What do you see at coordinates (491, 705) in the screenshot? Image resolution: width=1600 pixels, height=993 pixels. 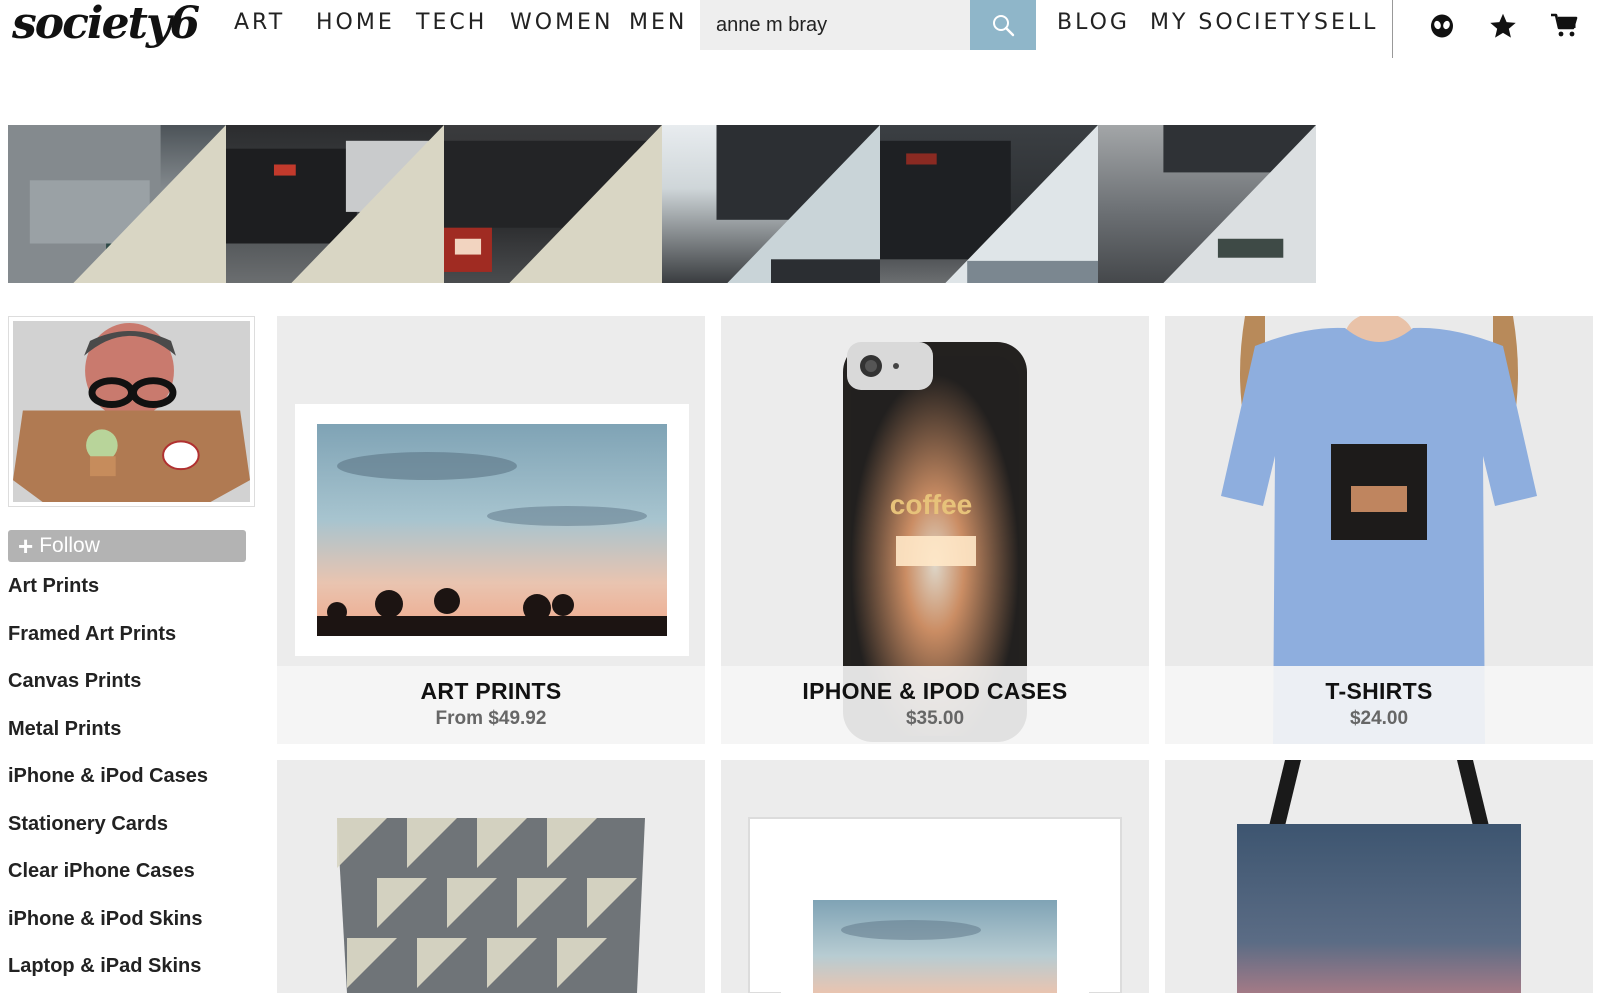 I see `product-card-caption: ART PRINTS From $49.92` at bounding box center [491, 705].